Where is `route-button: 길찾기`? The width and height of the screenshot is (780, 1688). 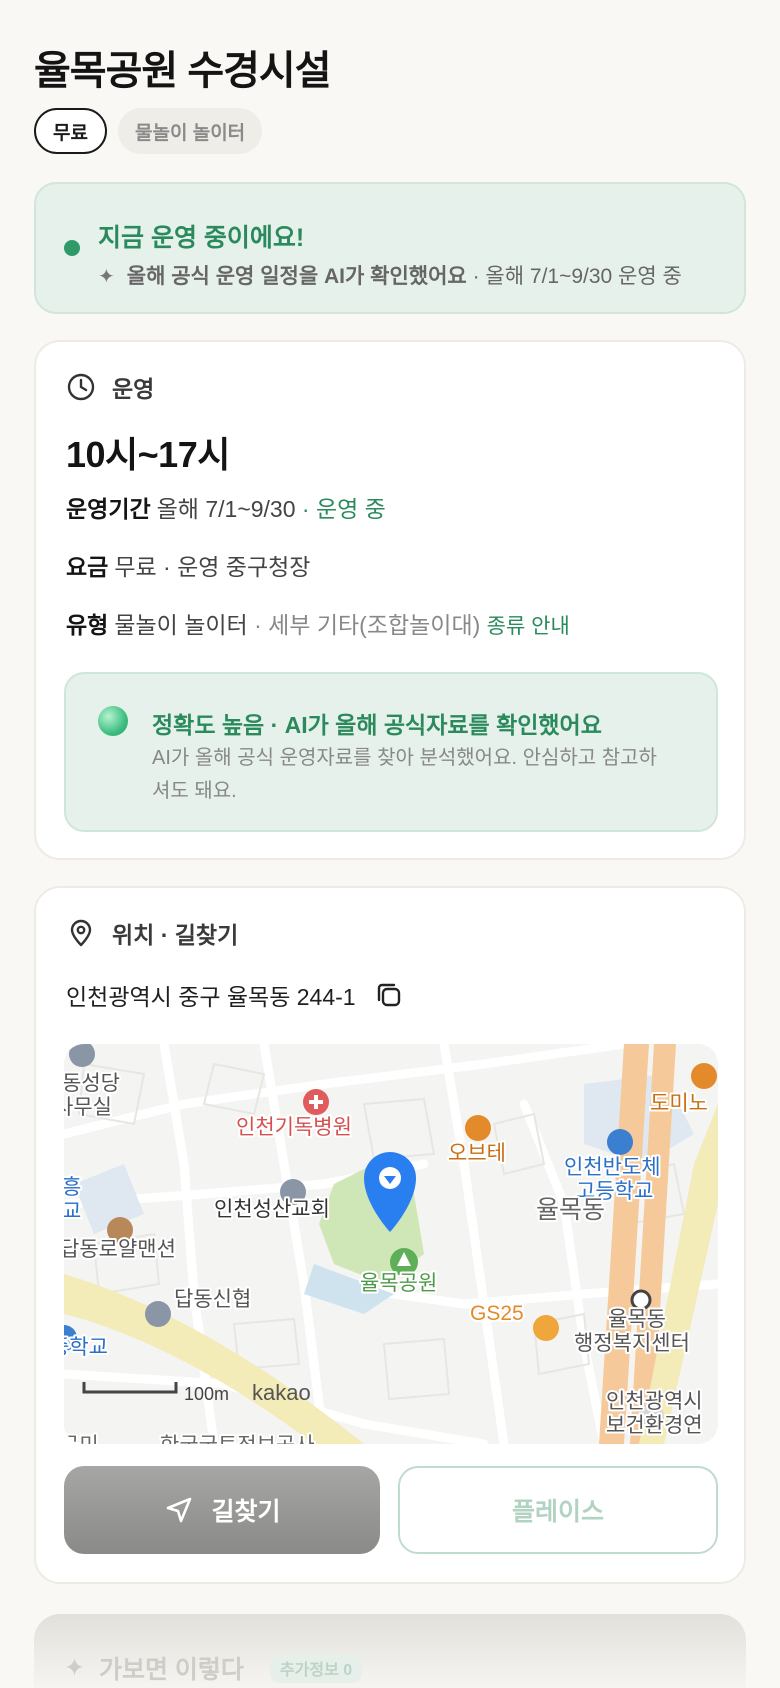 route-button: 길찾기 is located at coordinates (222, 1510).